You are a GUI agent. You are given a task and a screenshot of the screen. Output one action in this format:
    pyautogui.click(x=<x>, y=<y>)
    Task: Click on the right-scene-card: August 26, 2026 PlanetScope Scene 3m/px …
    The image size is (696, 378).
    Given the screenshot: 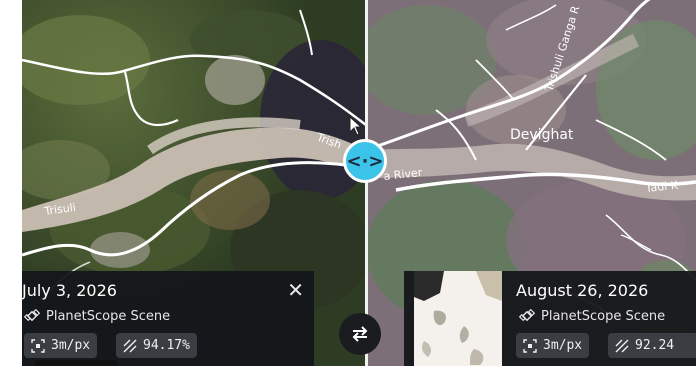 What is the action you would take?
    pyautogui.click(x=550, y=318)
    